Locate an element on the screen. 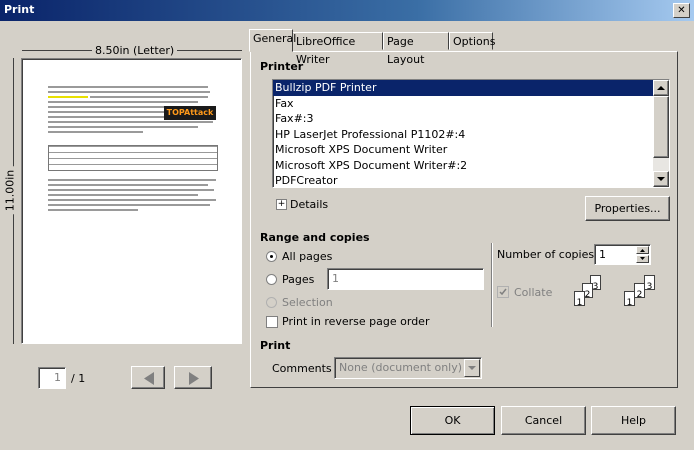  printer-item: Fax is located at coordinates (463, 104).